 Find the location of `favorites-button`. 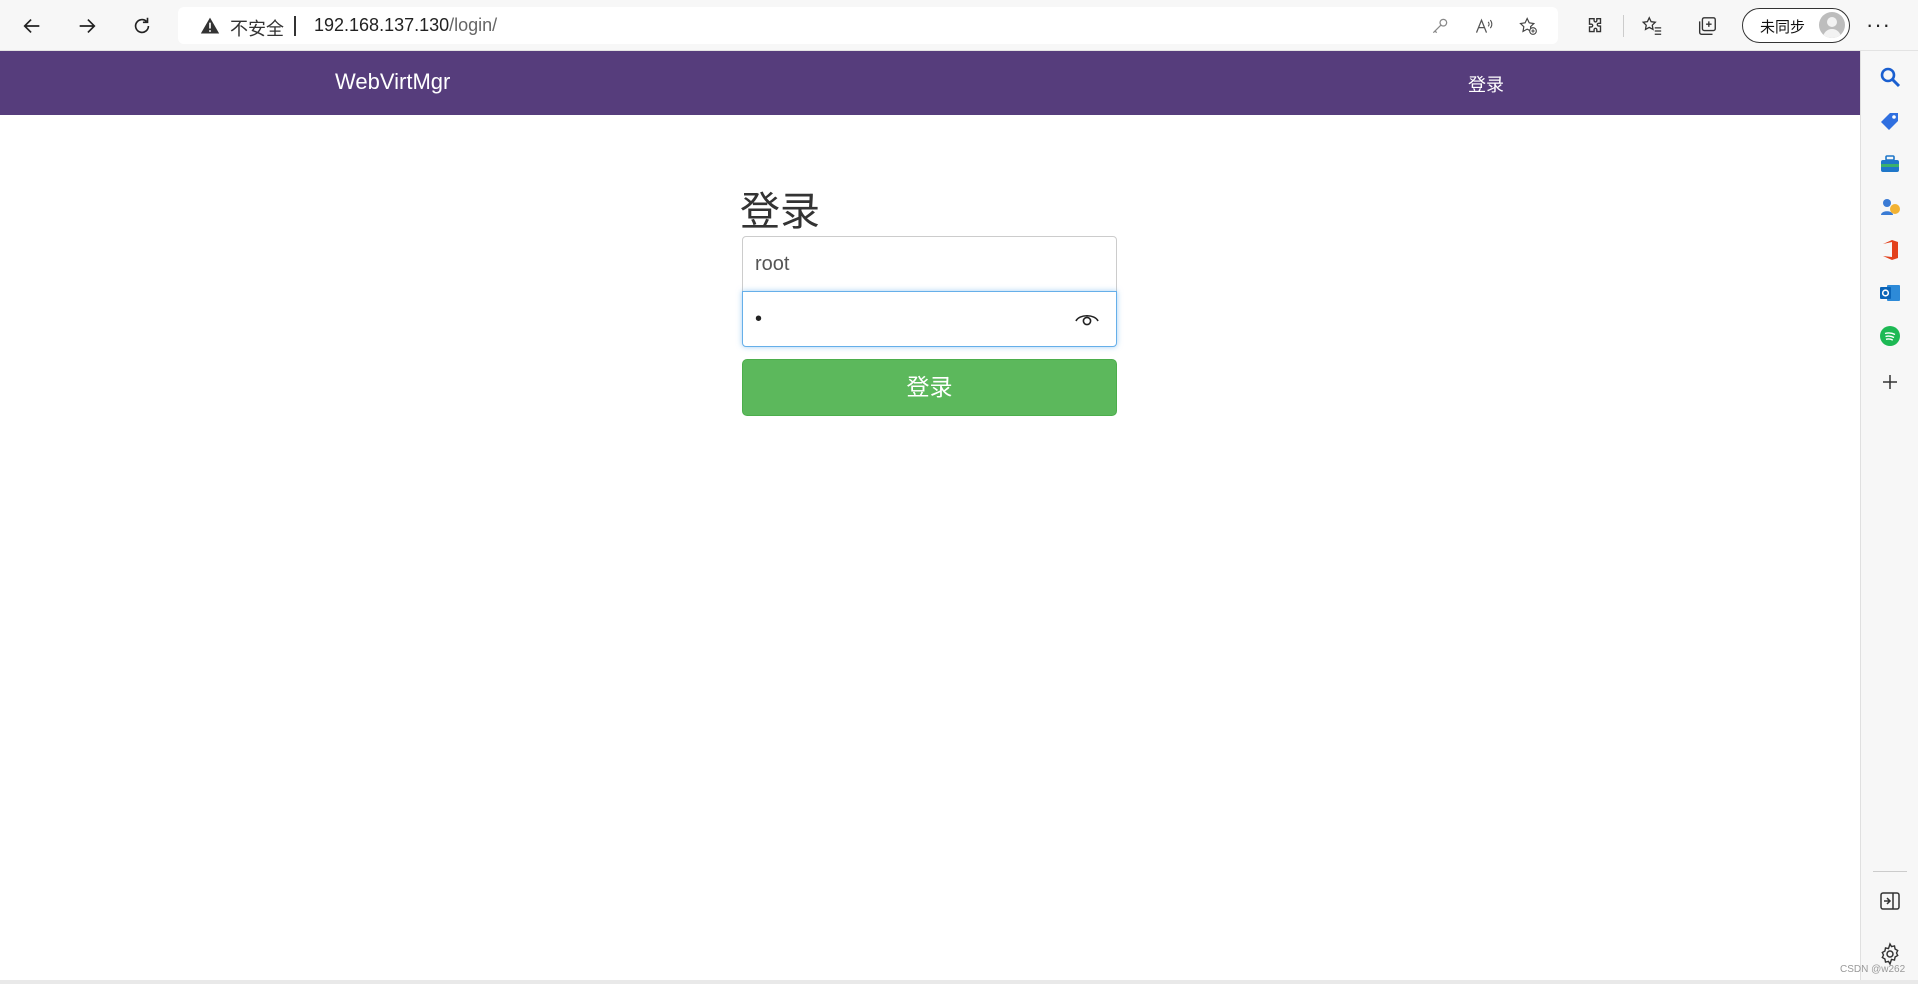

favorites-button is located at coordinates (1652, 26).